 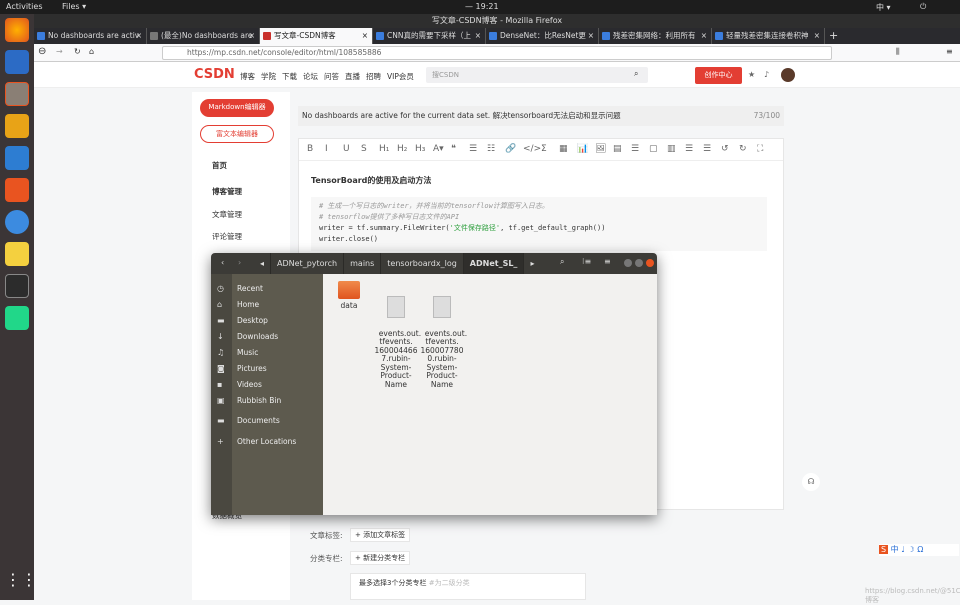 I want to click on toolbar-button: H₂, so click(x=402, y=149).